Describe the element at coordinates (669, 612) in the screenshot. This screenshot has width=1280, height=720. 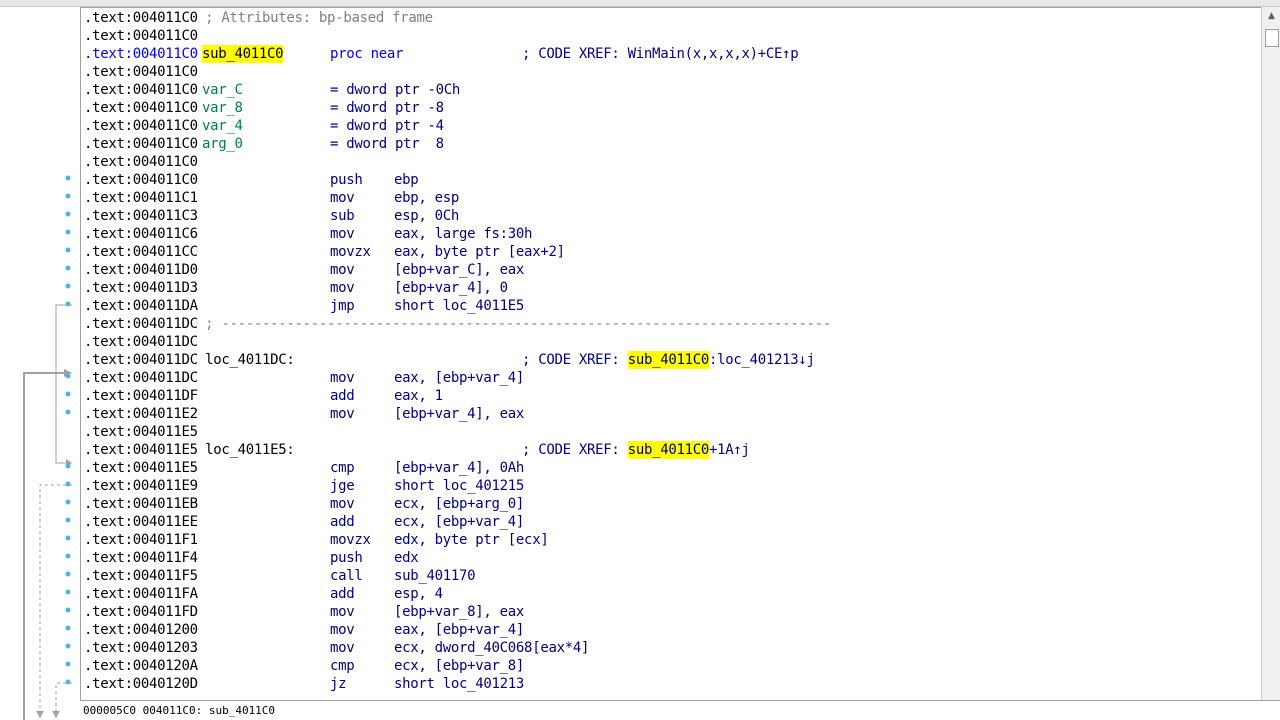
I see `listing-line: .text:004011FD mov [ebp+var_8], eax` at that location.